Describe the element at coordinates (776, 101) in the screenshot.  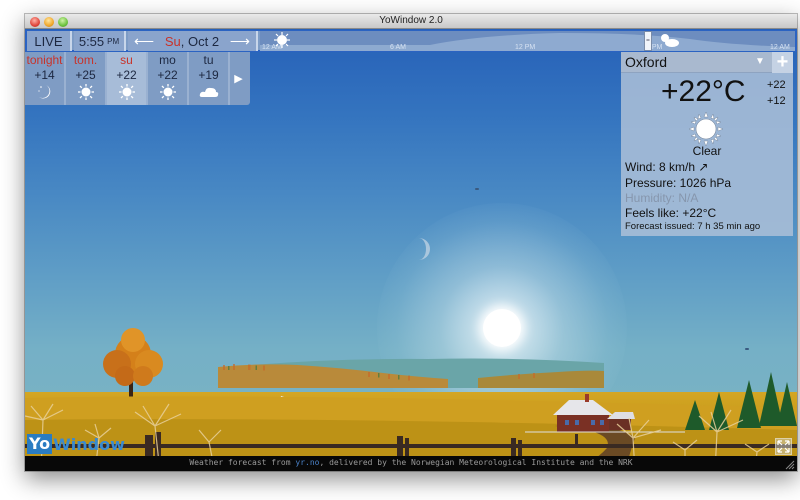
I see `low-temp: +12` at that location.